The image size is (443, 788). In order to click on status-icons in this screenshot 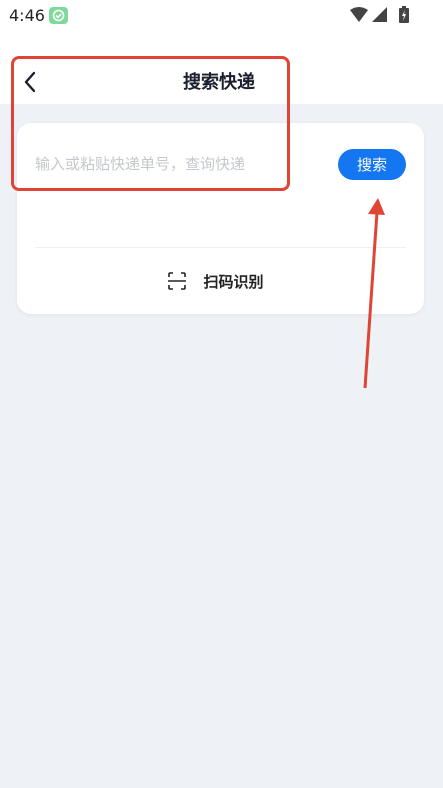, I will do `click(368, 14)`.